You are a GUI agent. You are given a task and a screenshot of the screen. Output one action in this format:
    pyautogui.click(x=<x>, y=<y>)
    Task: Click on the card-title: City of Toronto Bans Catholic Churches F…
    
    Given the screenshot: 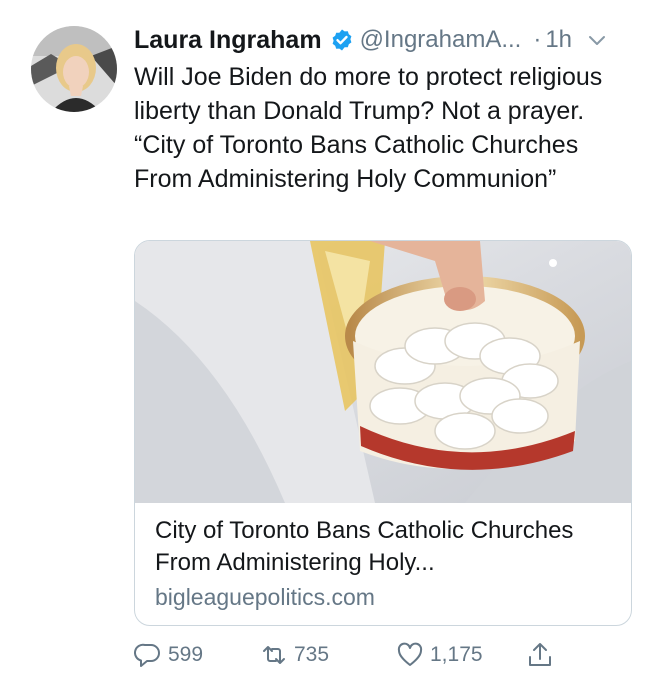 What is the action you would take?
    pyautogui.click(x=385, y=547)
    